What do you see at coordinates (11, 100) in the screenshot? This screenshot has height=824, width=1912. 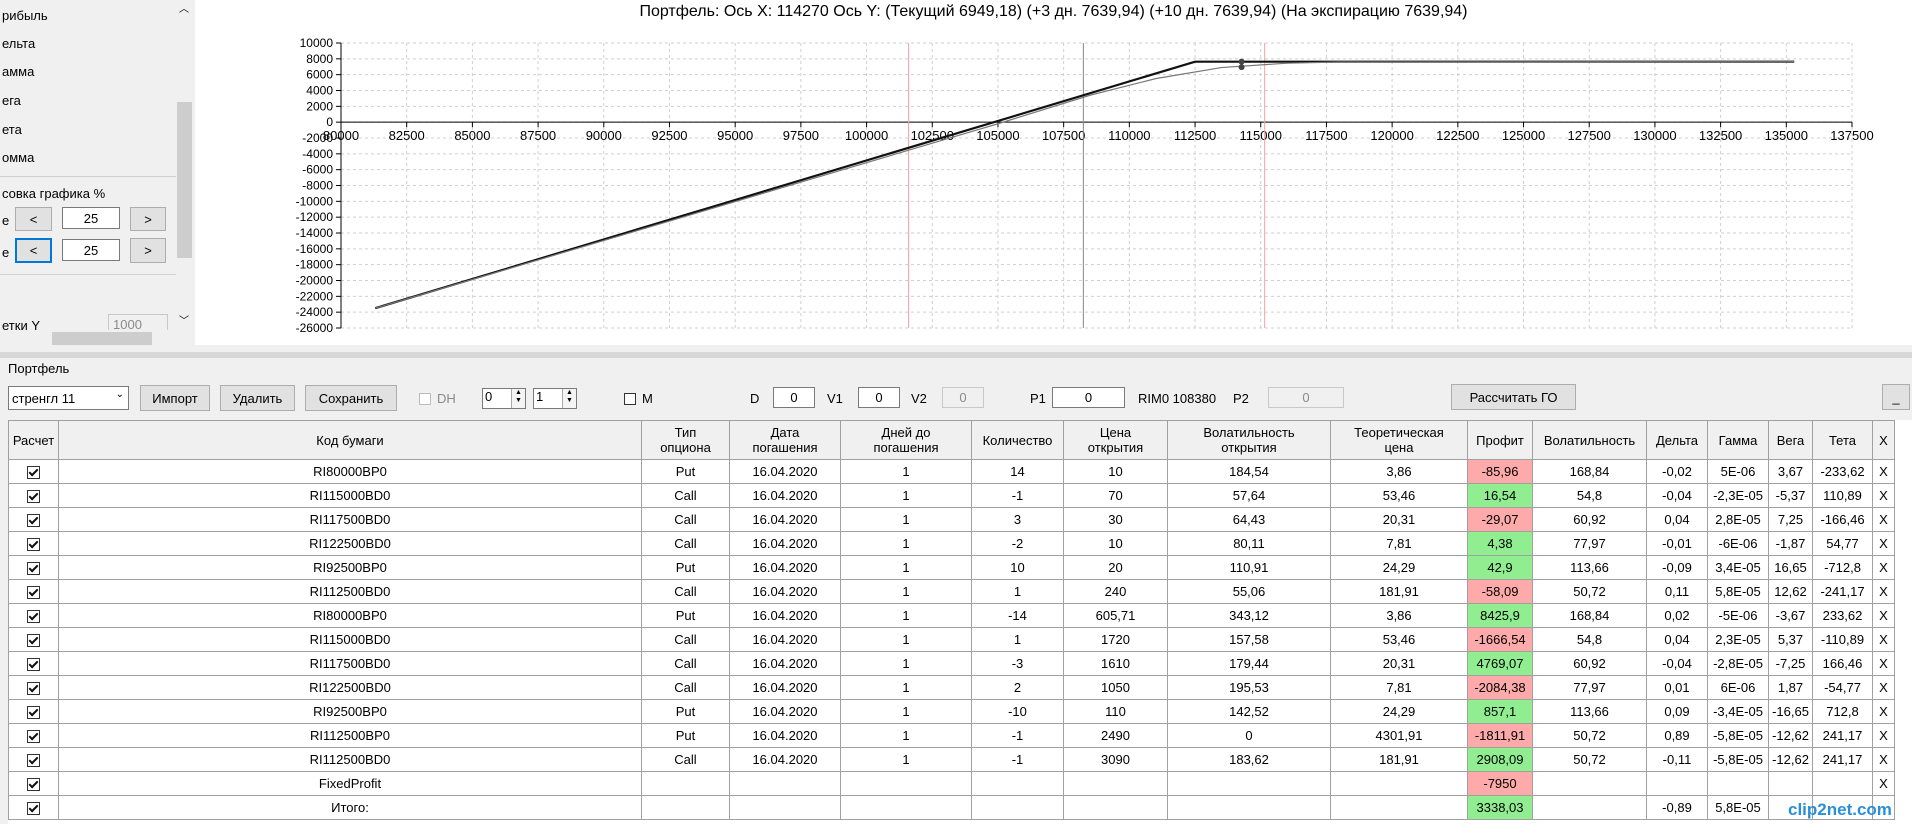 I see `vega-option: ега` at bounding box center [11, 100].